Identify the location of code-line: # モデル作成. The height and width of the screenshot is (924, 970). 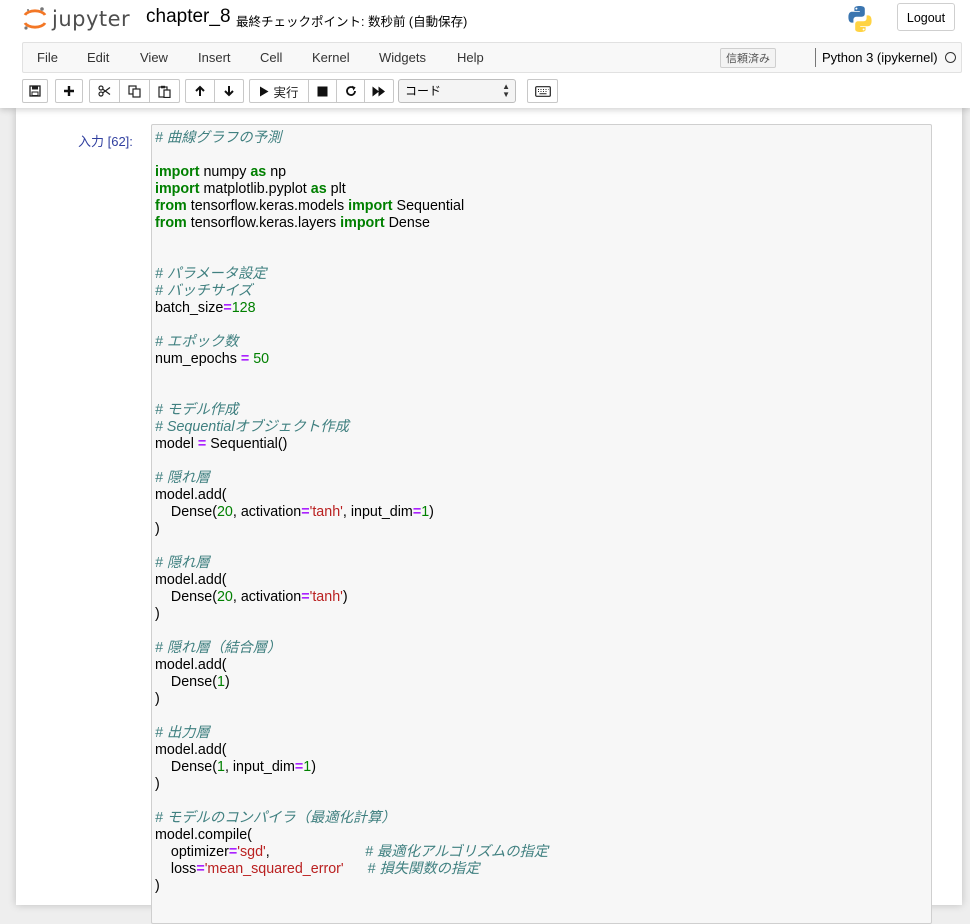
(351, 410).